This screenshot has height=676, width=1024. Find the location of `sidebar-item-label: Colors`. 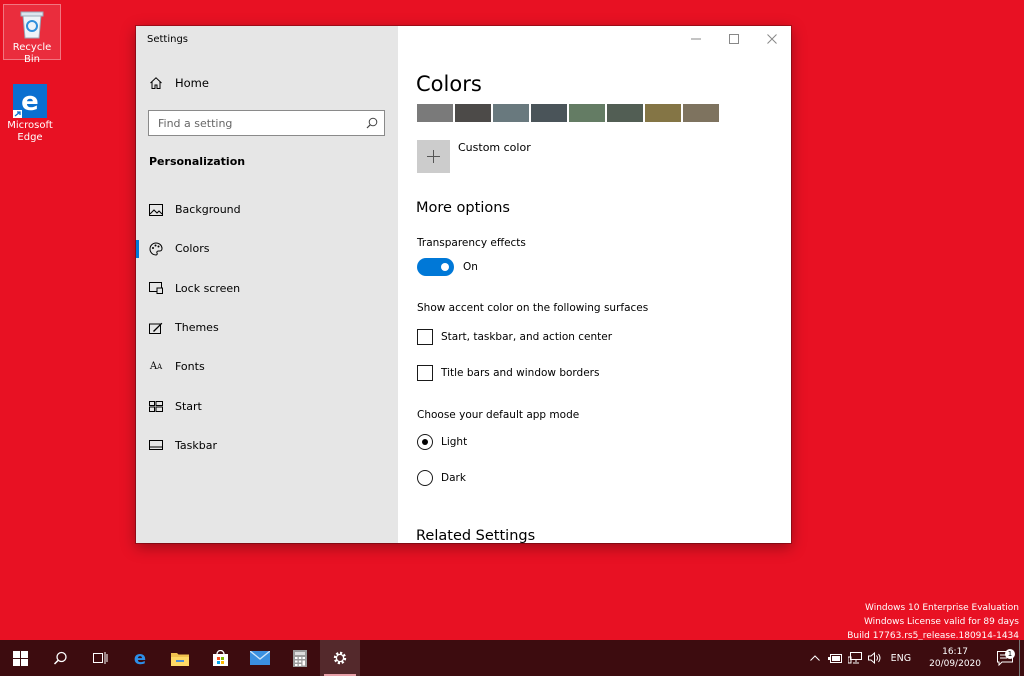

sidebar-item-label: Colors is located at coordinates (192, 249).